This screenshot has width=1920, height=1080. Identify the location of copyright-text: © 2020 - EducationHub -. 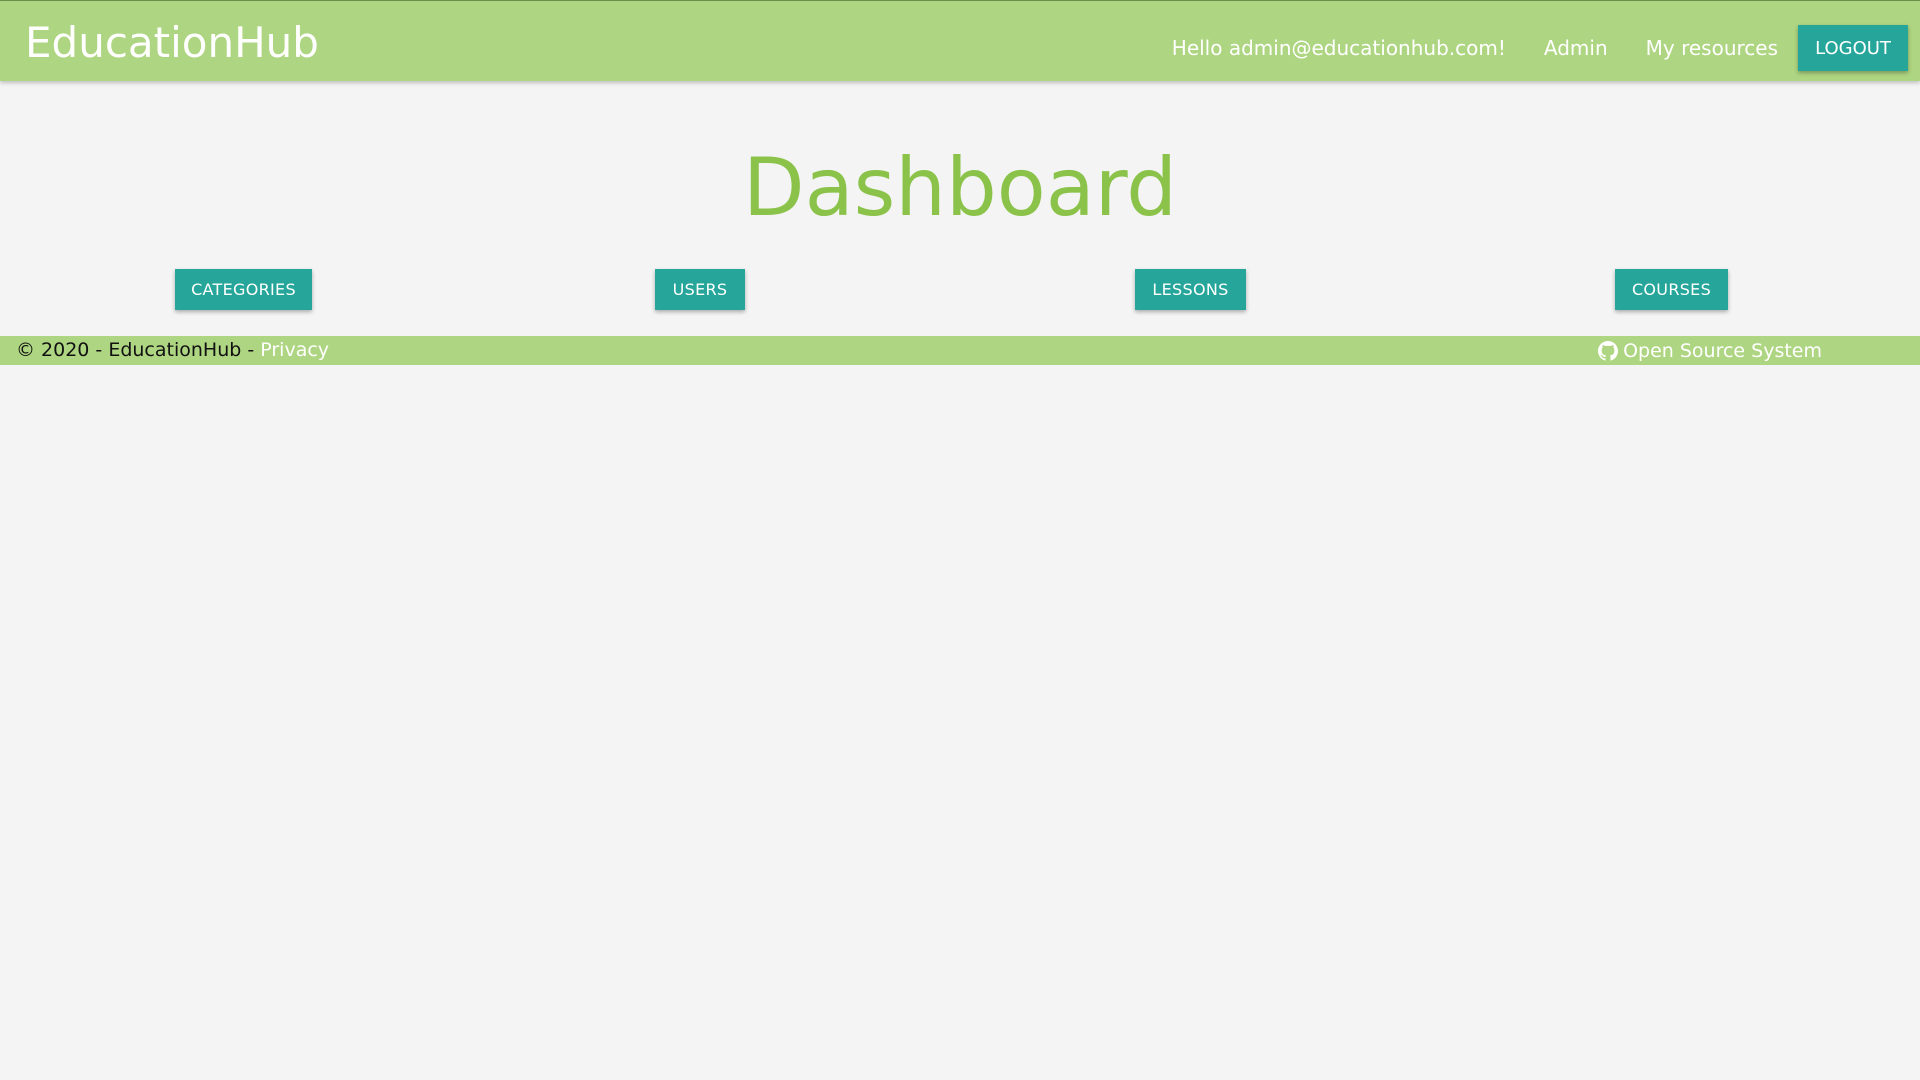
(138, 350).